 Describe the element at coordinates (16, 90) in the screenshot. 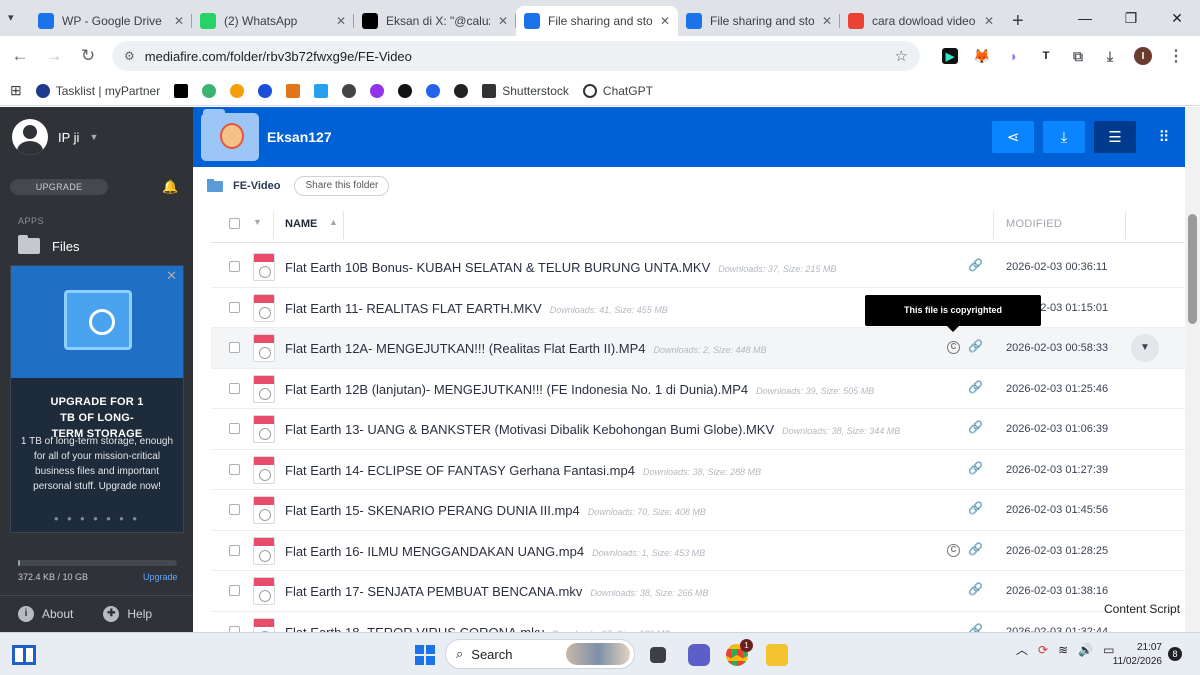

I see `apps-grid-icon: ⊞` at that location.